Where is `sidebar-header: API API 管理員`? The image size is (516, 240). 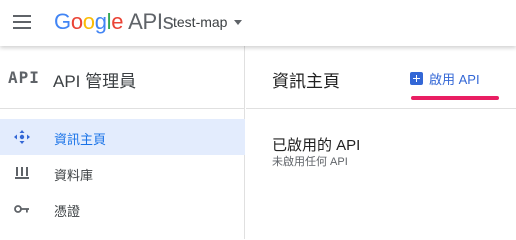
sidebar-header: API API 管理員 is located at coordinates (122, 77).